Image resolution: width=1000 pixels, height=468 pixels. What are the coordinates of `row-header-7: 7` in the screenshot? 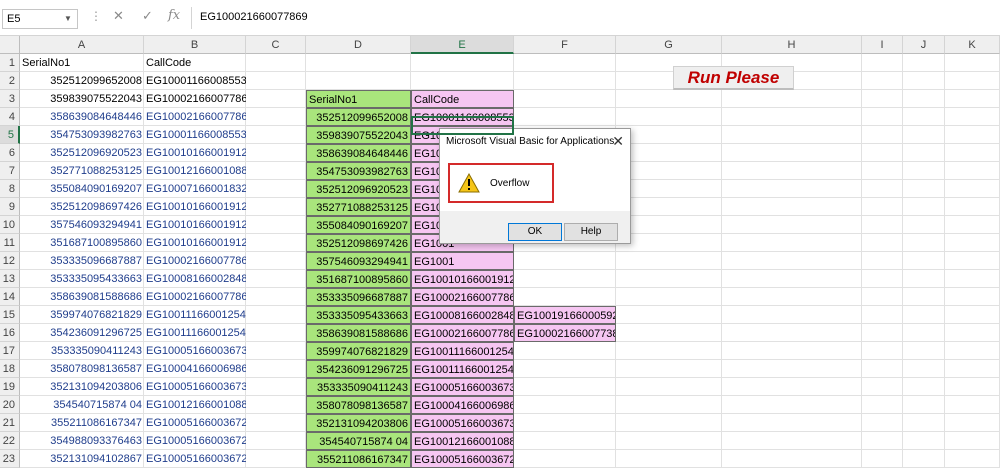 It's located at (10, 171).